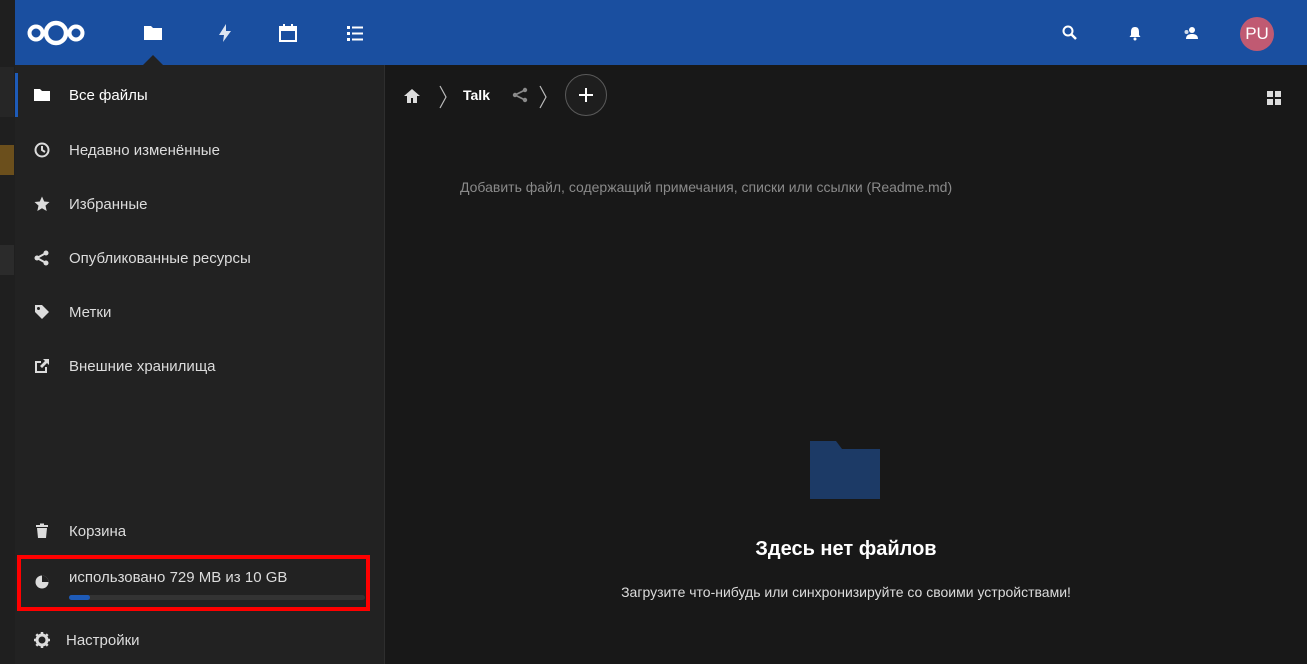 The width and height of the screenshot is (1307, 664). Describe the element at coordinates (142, 366) in the screenshot. I see `sidebar-item-label: Внешние хранилища` at that location.